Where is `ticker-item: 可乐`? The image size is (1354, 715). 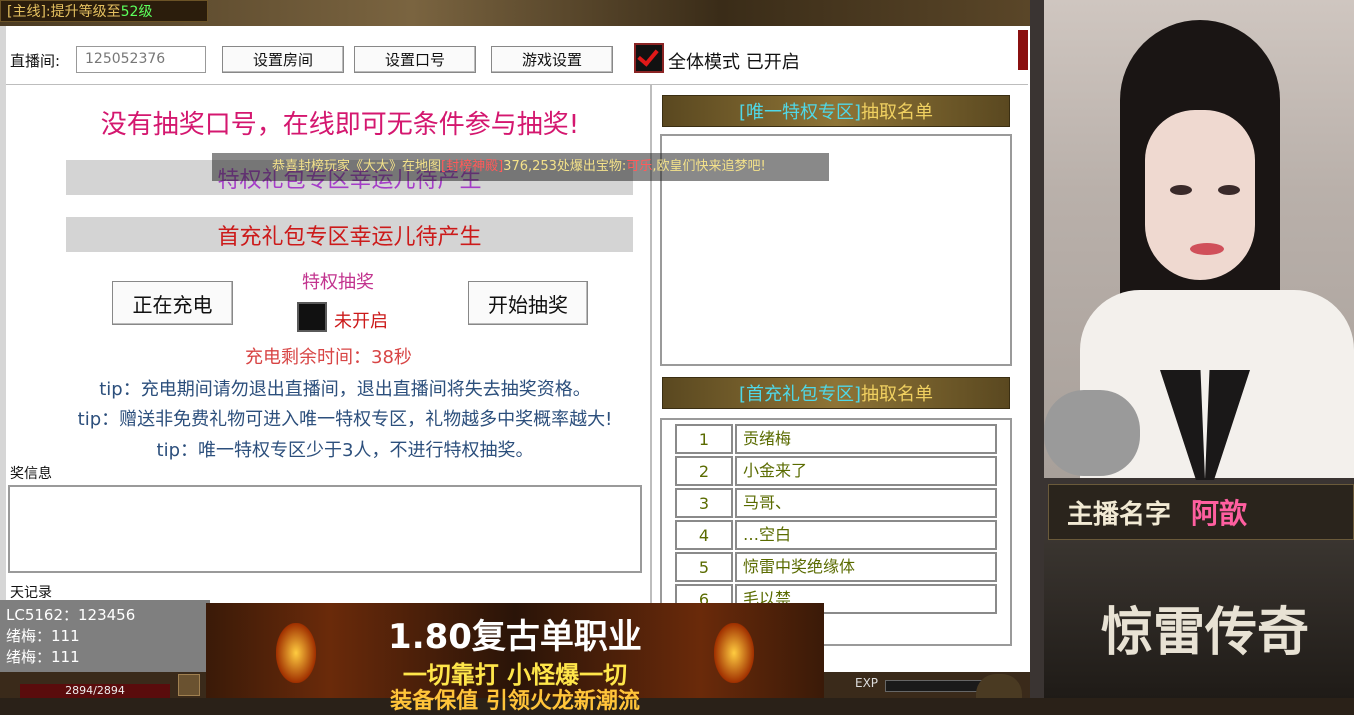
ticker-item: 可乐 is located at coordinates (639, 166).